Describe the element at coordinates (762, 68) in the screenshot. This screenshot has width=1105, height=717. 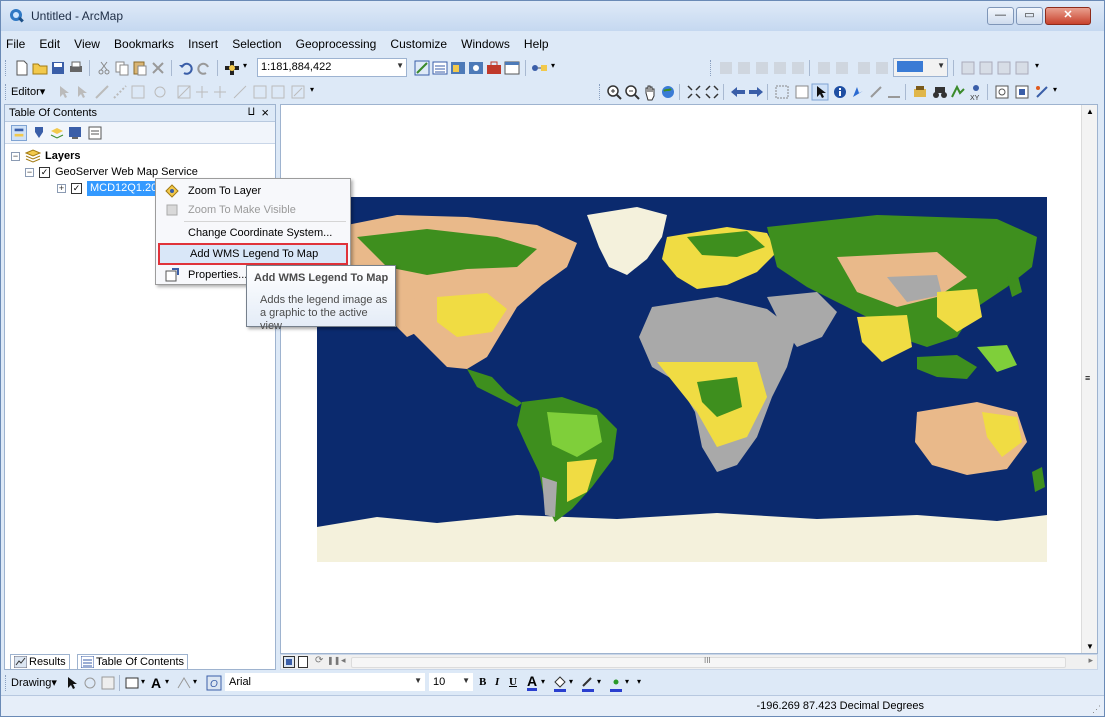
I see `georef-tool-3-icon` at that location.